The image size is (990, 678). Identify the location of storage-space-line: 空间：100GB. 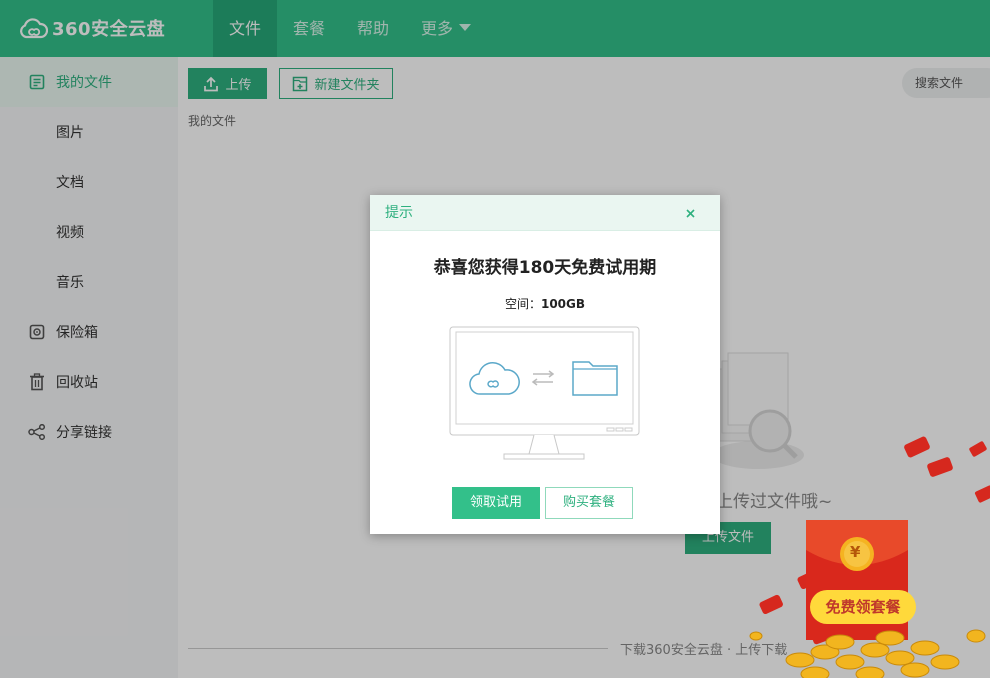
(545, 303).